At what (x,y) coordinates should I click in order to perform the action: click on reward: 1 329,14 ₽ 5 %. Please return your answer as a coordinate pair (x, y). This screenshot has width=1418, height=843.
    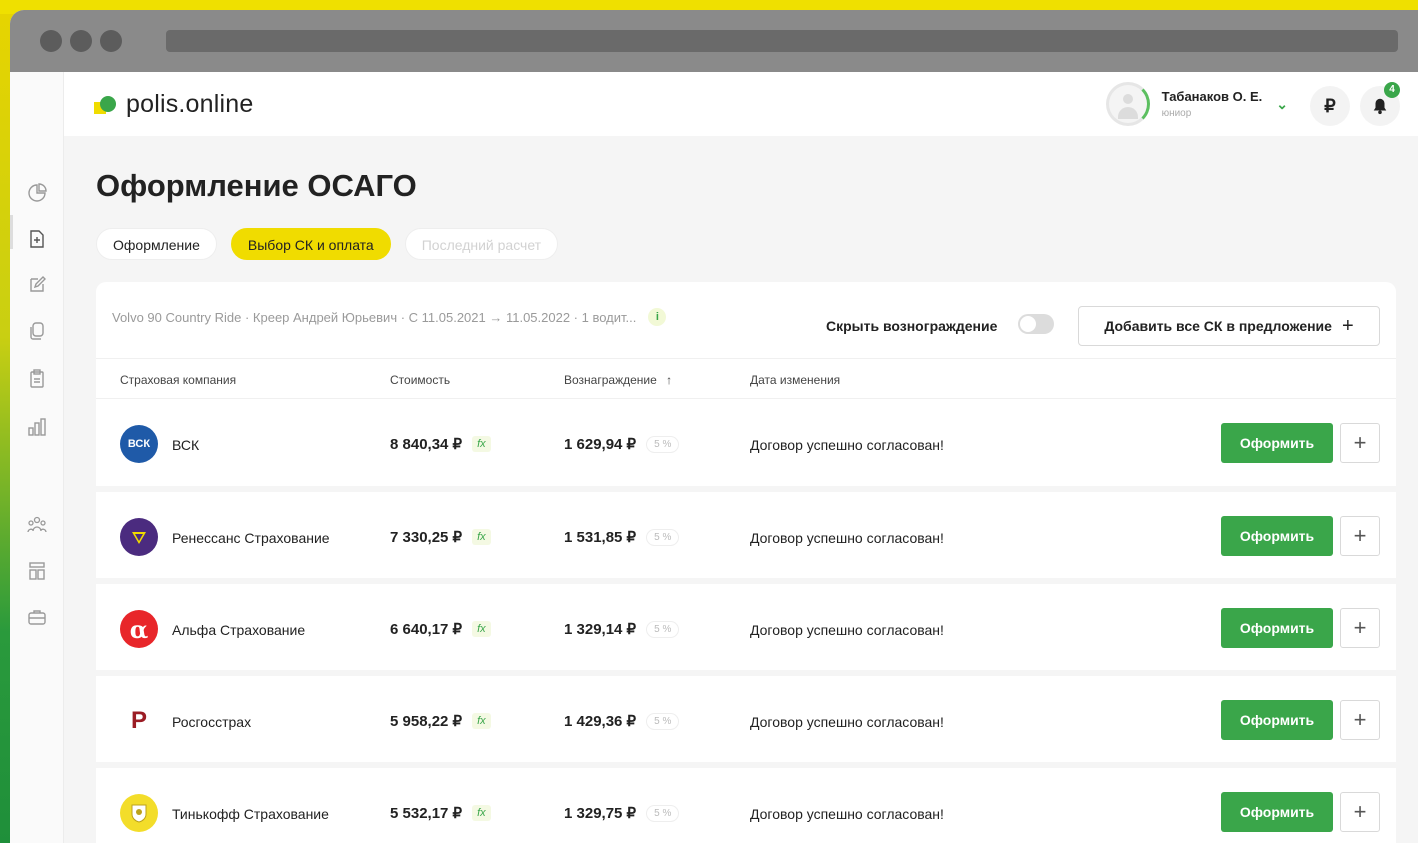
    Looking at the image, I should click on (622, 629).